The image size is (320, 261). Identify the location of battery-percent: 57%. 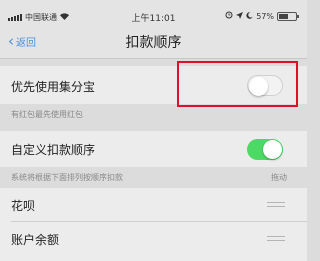
(265, 16).